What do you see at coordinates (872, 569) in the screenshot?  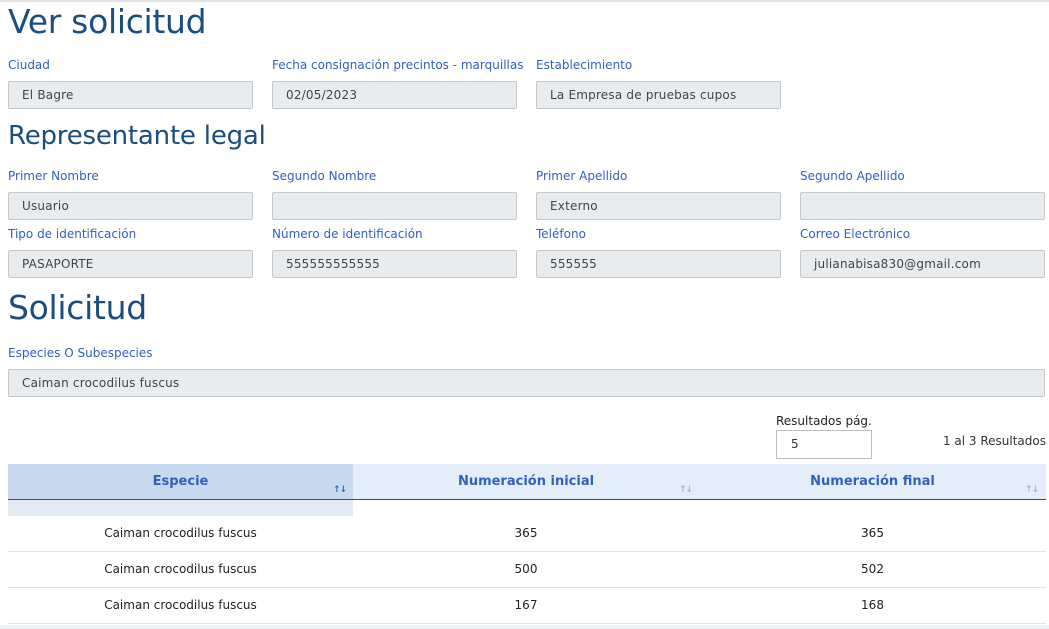 I see `cell-numeracion-final: 502` at bounding box center [872, 569].